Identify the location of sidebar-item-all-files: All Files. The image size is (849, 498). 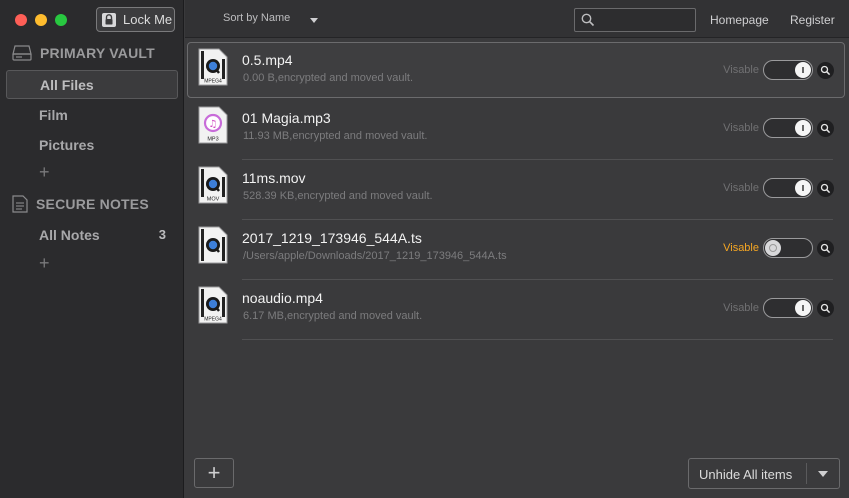
(92, 84).